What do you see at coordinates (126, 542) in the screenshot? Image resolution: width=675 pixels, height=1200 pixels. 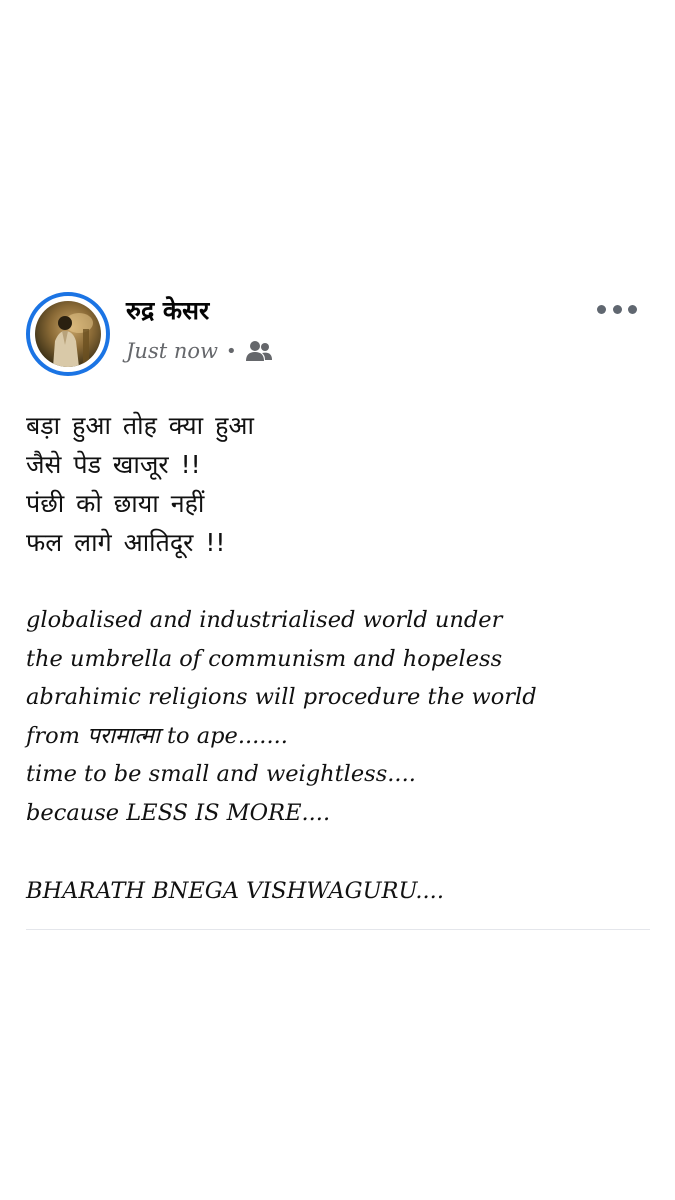 I see `post-text-line: फल लागे आतिदूर !!` at bounding box center [126, 542].